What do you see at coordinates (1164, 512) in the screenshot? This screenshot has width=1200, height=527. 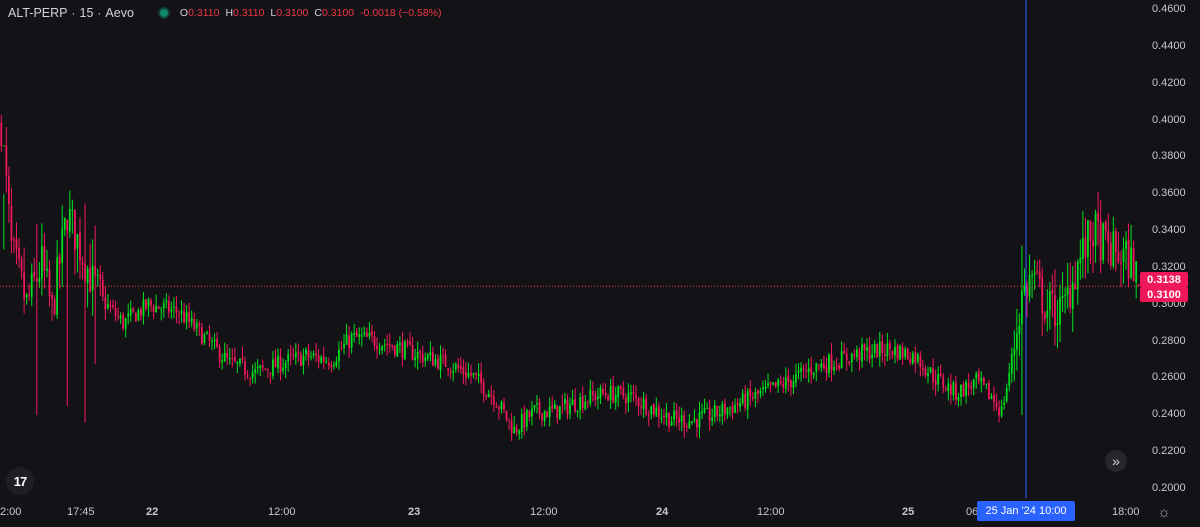 I see `gear-icon: ☼` at bounding box center [1164, 512].